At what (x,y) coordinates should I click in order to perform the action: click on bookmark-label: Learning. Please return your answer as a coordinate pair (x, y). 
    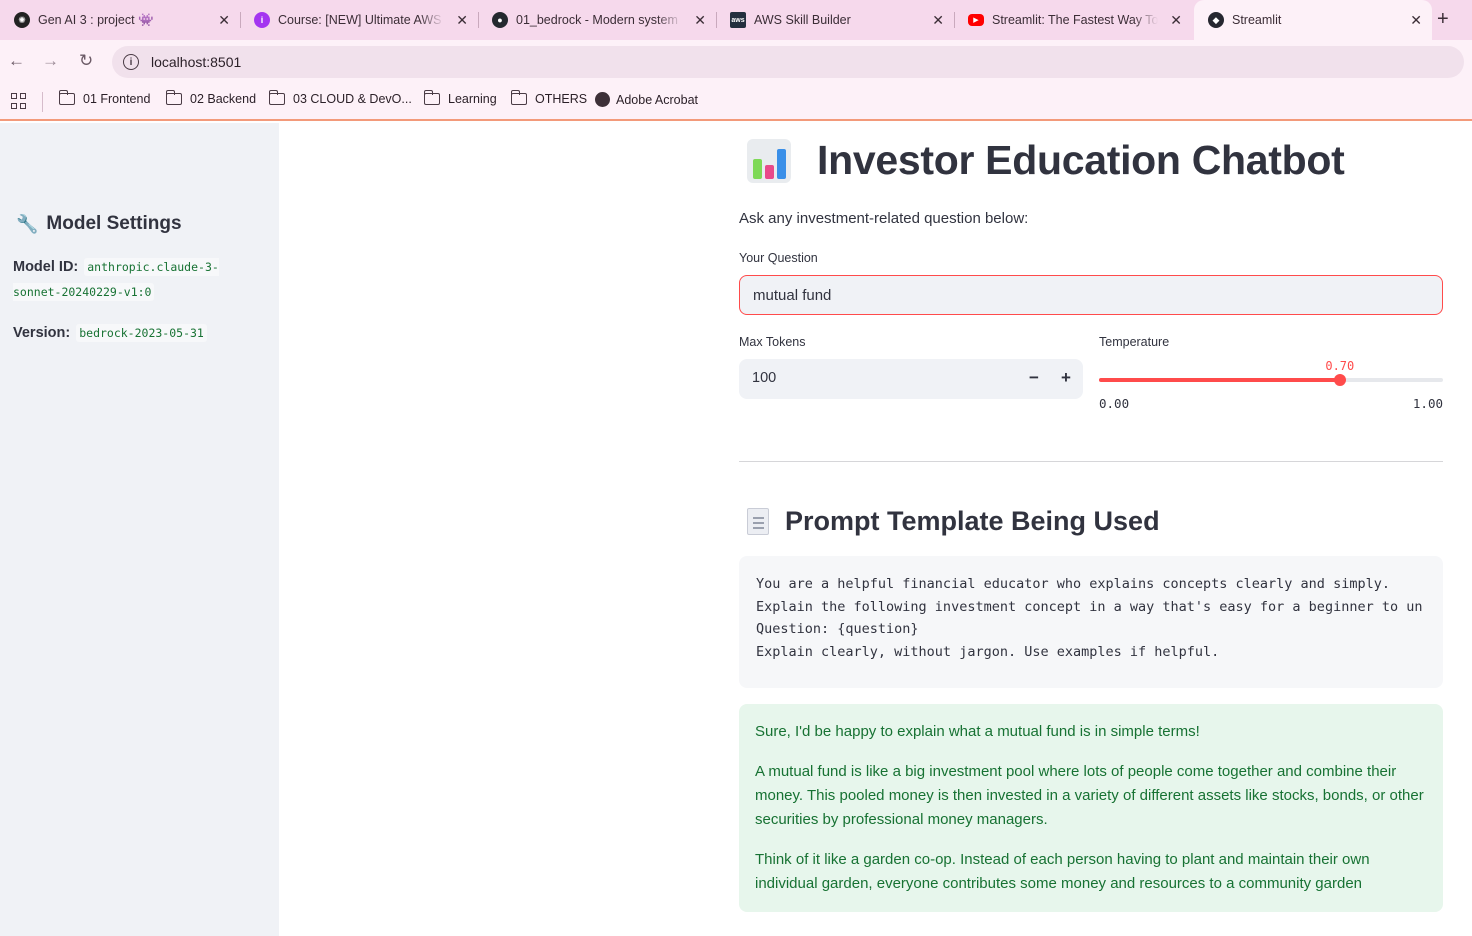
    Looking at the image, I should click on (472, 99).